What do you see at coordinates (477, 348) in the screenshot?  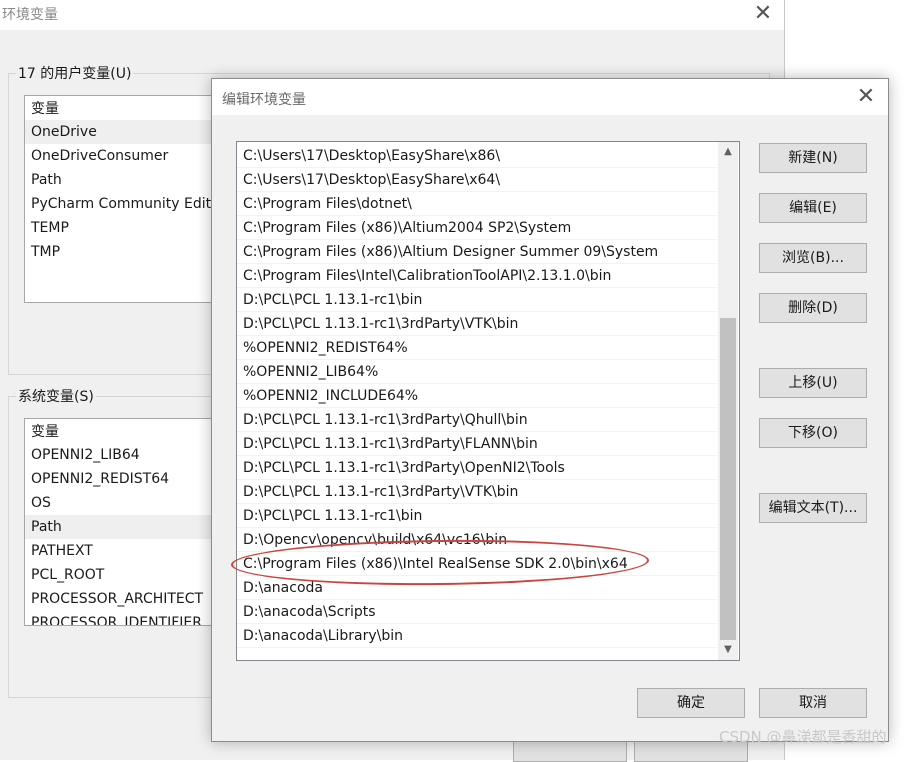 I see `path-item: %OPENNI2_REDIST64%` at bounding box center [477, 348].